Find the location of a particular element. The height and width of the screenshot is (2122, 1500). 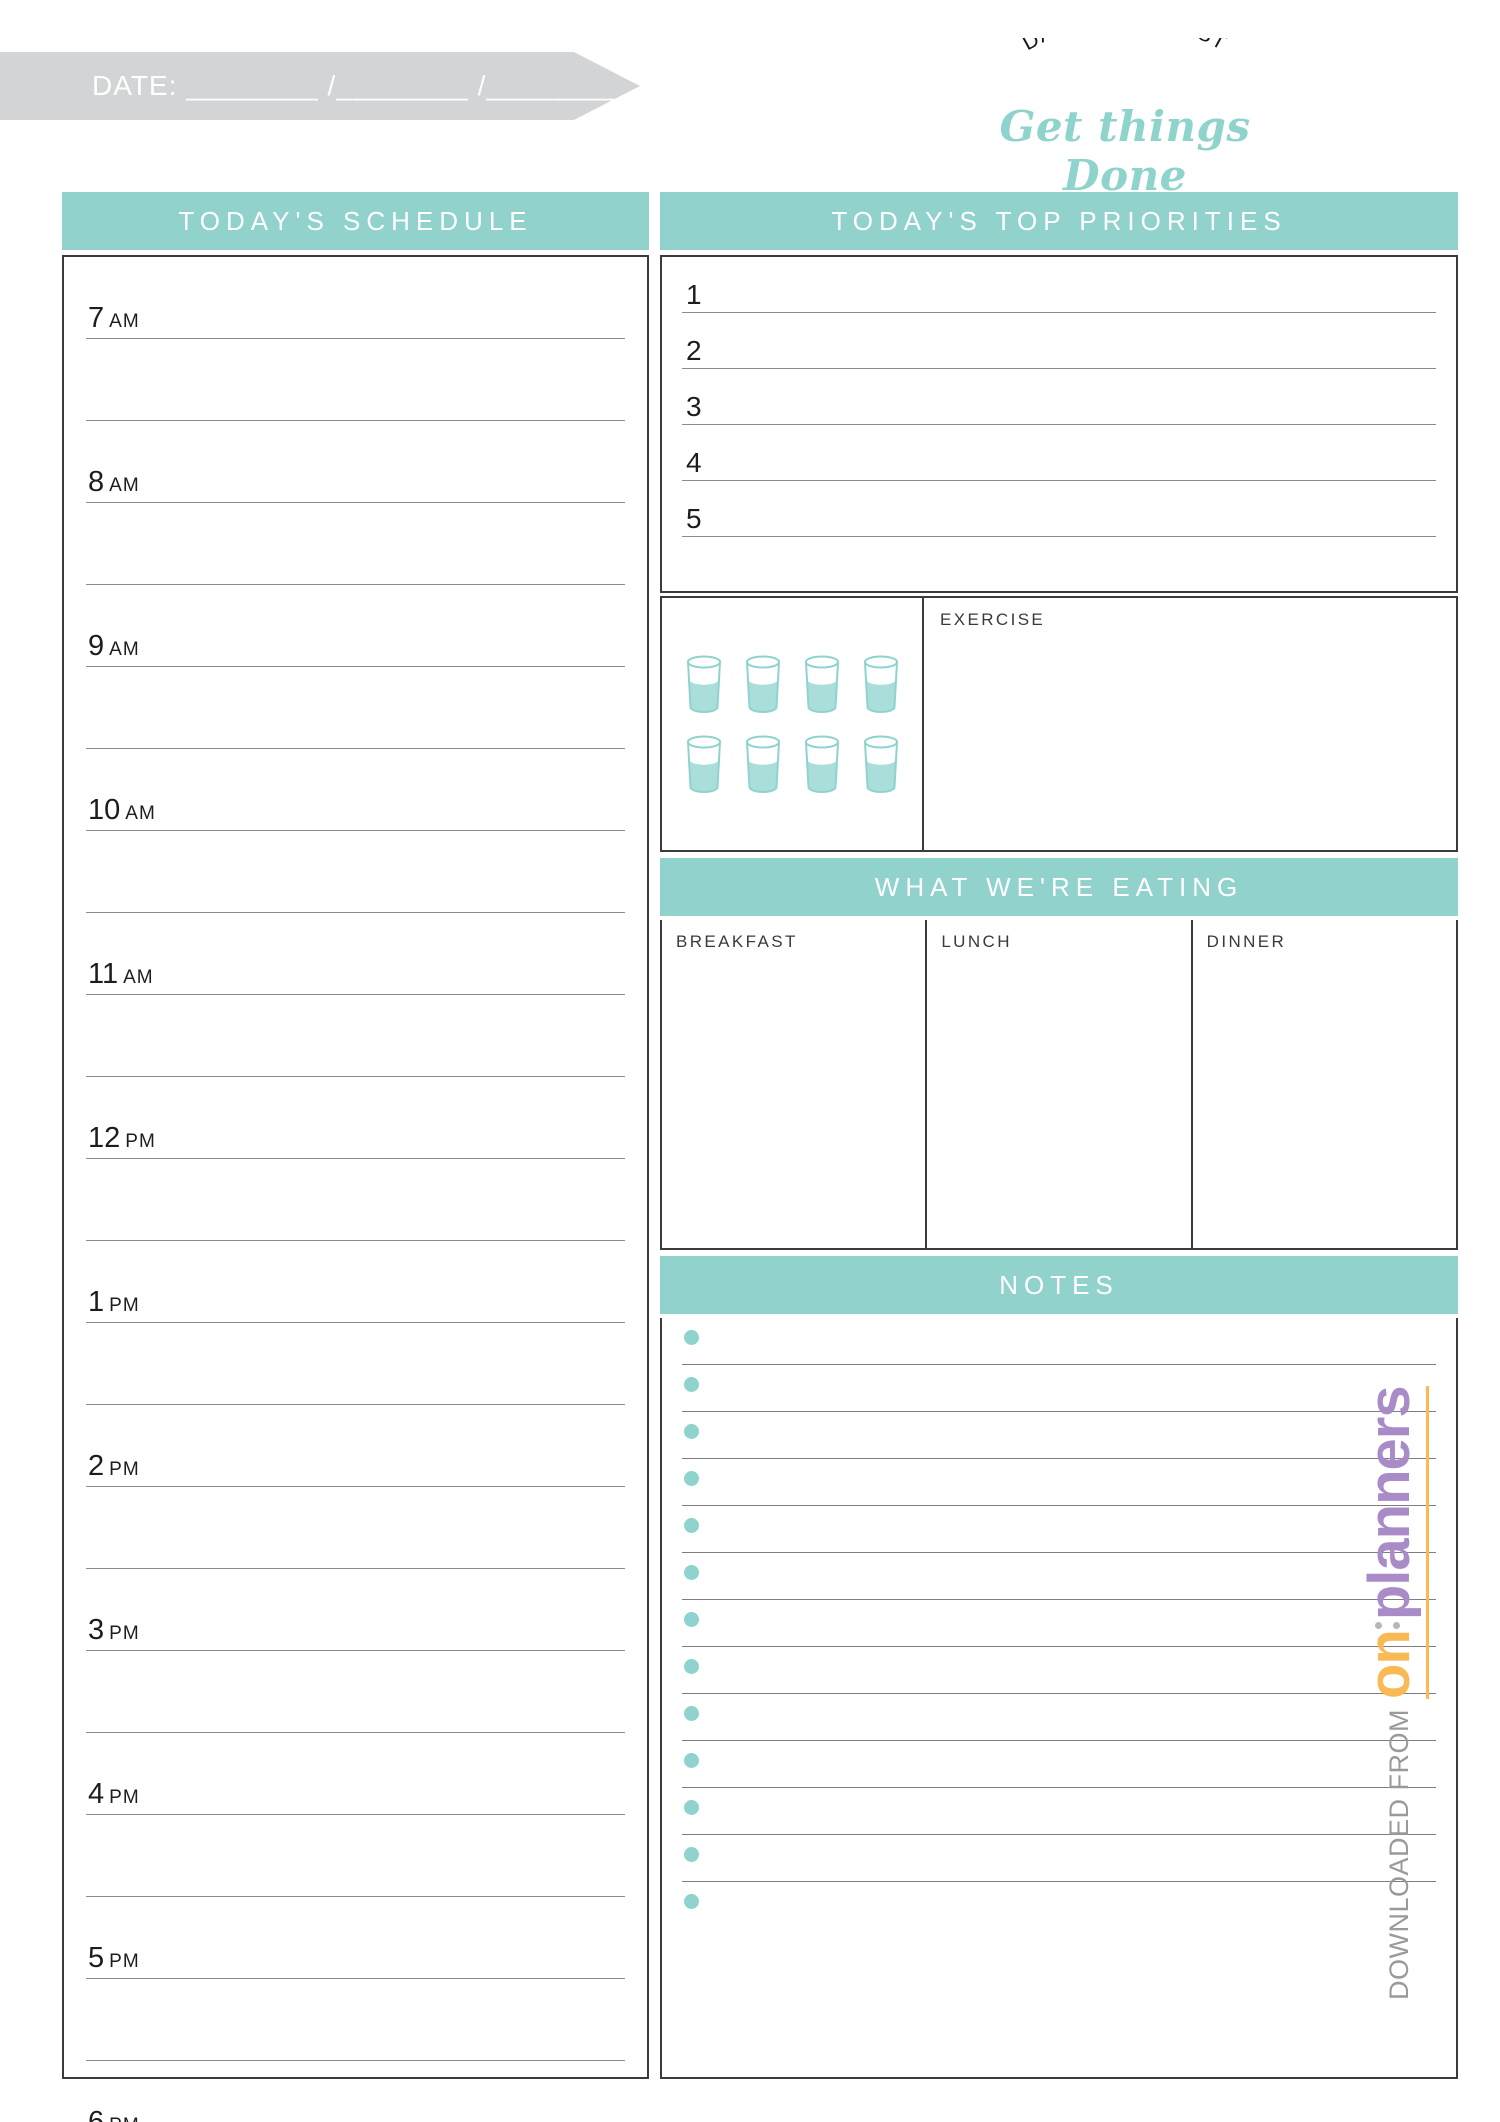

water-glass-row is located at coordinates (792, 764).